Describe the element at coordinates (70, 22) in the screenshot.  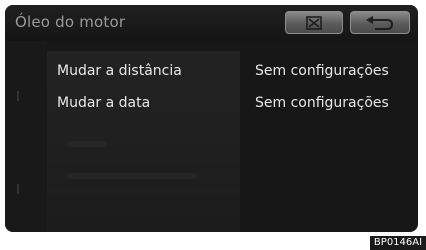
I see `page-title: Óleo do motor` at that location.